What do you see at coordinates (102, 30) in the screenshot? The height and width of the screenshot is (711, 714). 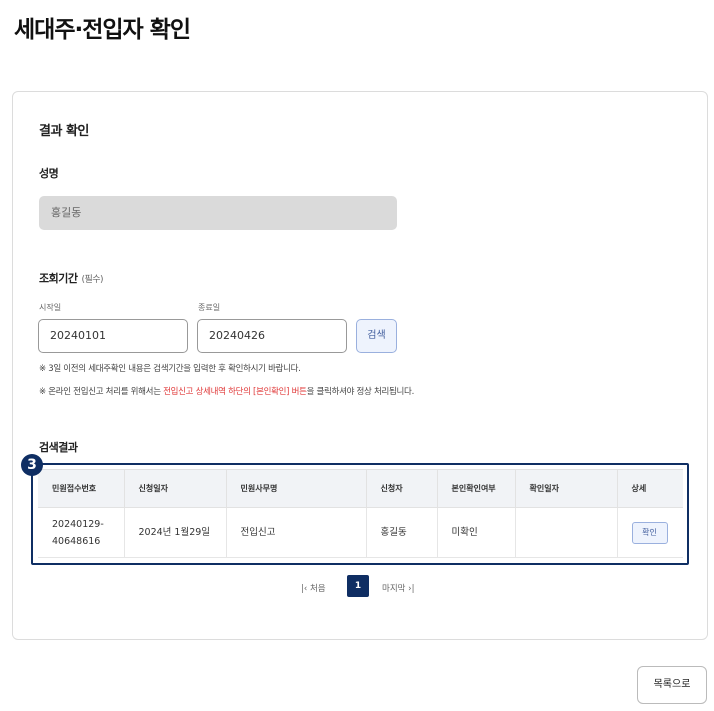 I see `page-title: 세대주·전입자 확인` at bounding box center [102, 30].